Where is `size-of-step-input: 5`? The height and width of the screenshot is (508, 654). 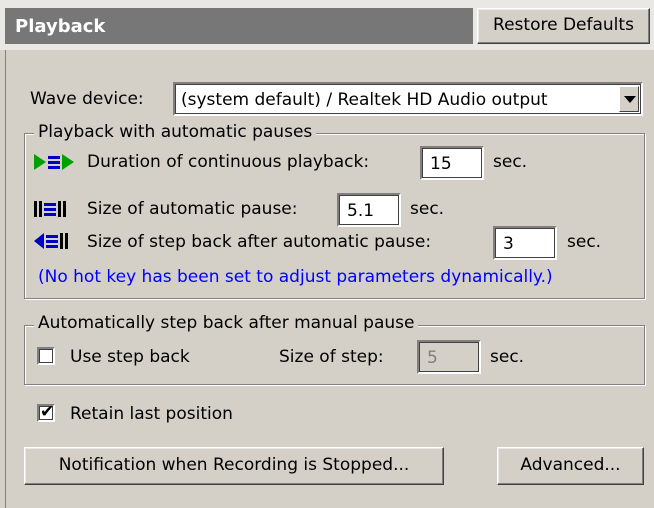
size-of-step-input: 5 is located at coordinates (449, 357).